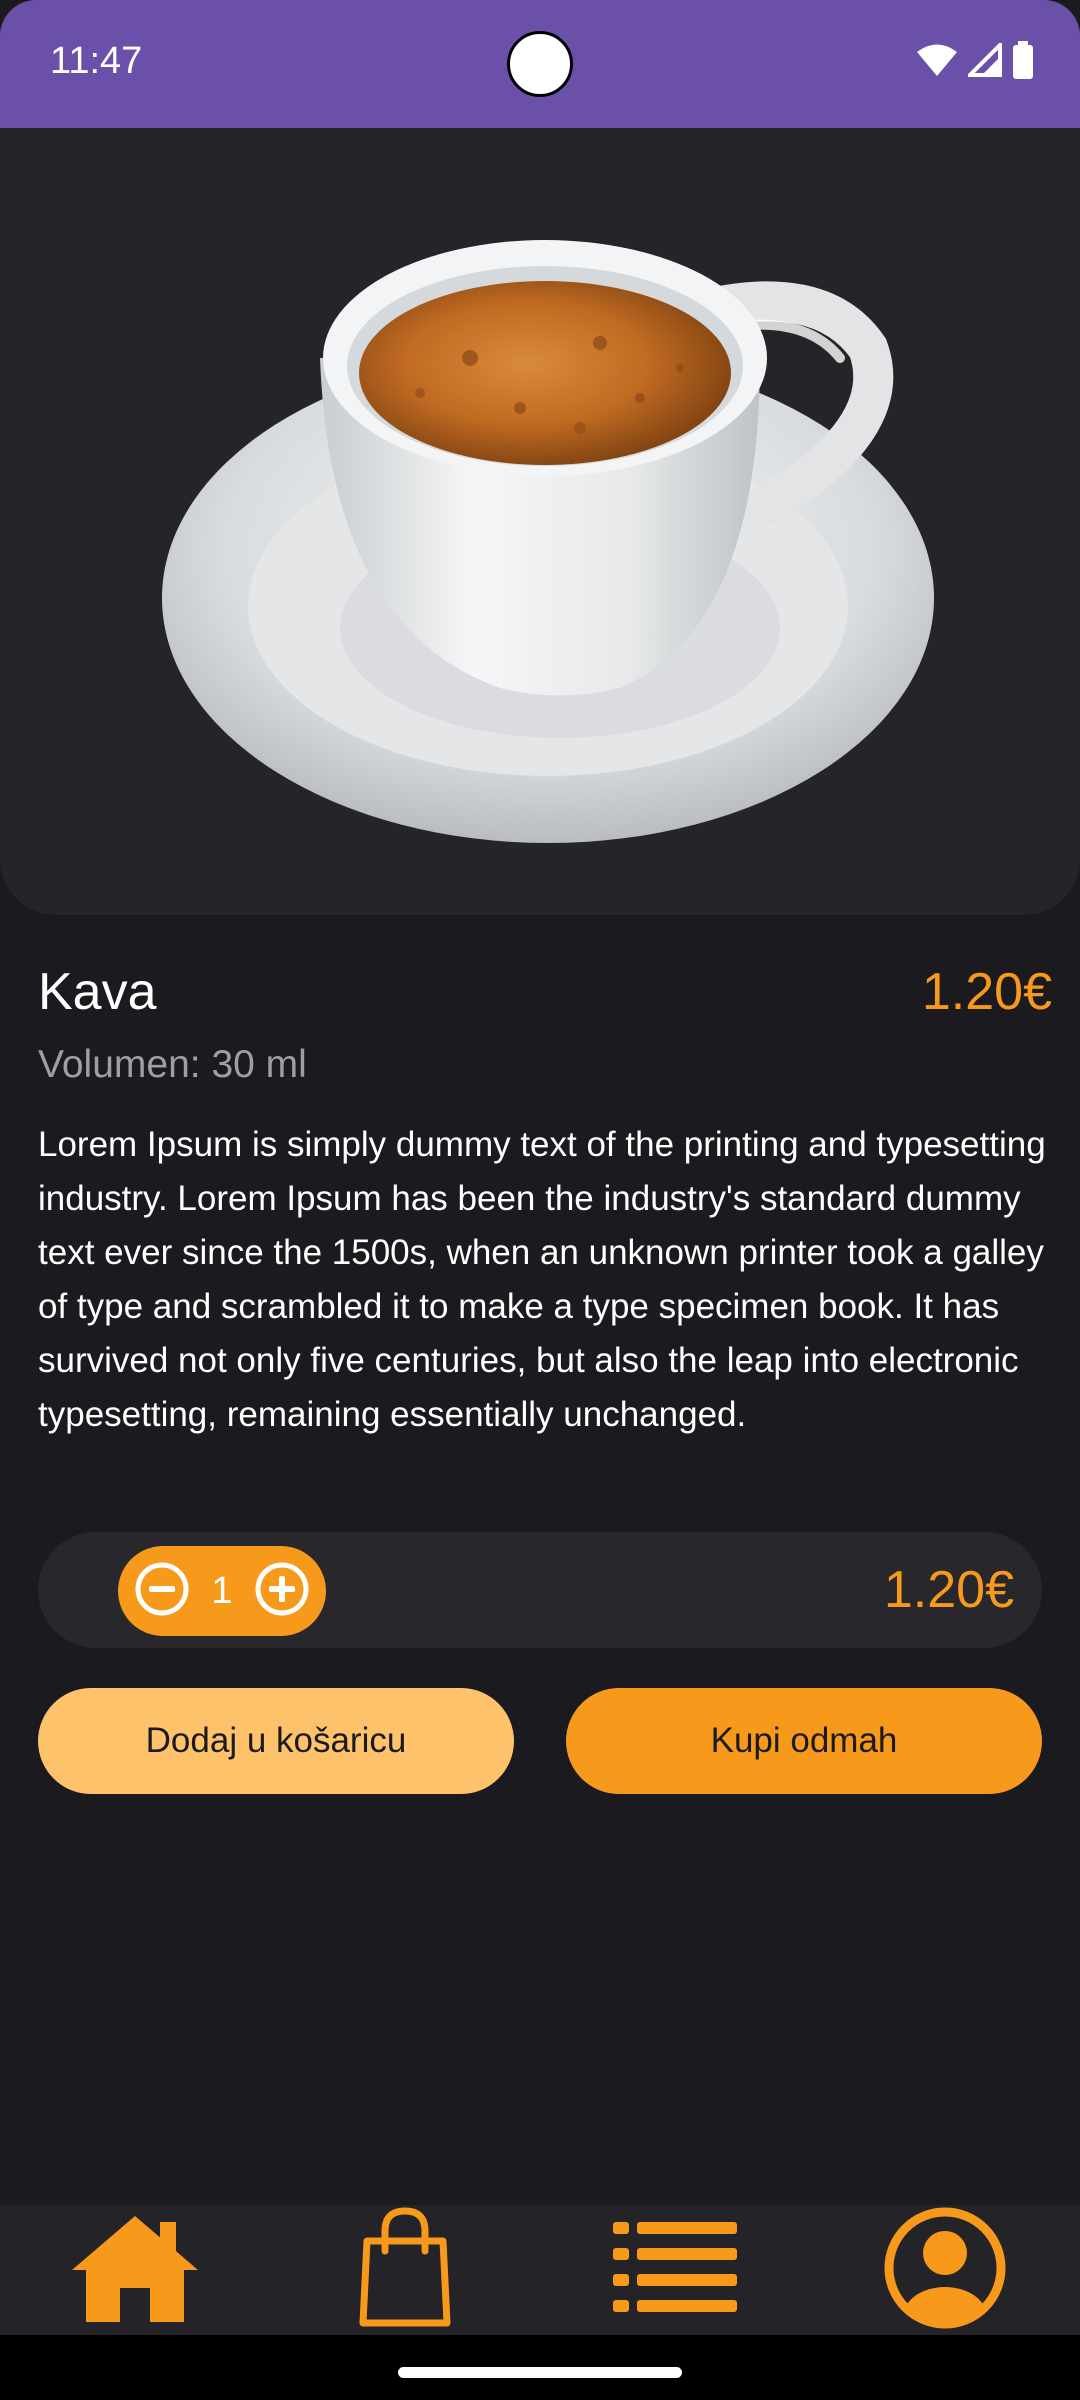  Describe the element at coordinates (948, 1590) in the screenshot. I see `quantity-total-price: 1.20€` at that location.